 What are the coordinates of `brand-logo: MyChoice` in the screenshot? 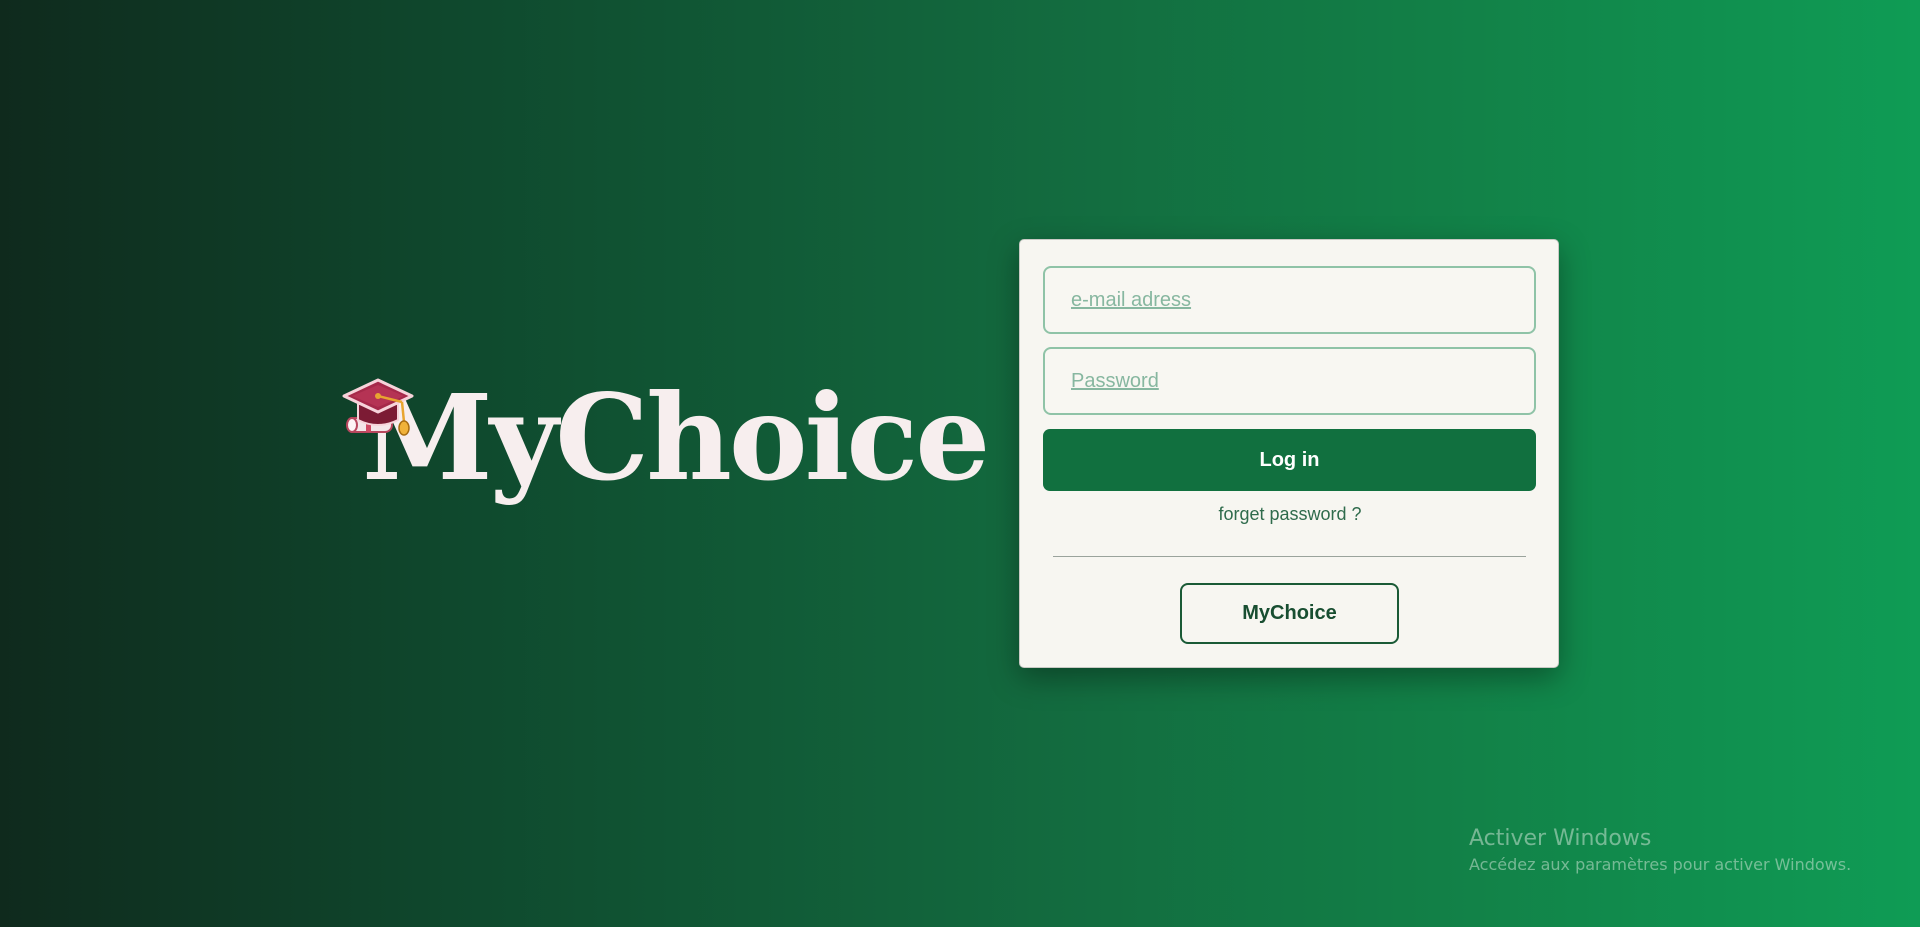 It's located at (665, 445).